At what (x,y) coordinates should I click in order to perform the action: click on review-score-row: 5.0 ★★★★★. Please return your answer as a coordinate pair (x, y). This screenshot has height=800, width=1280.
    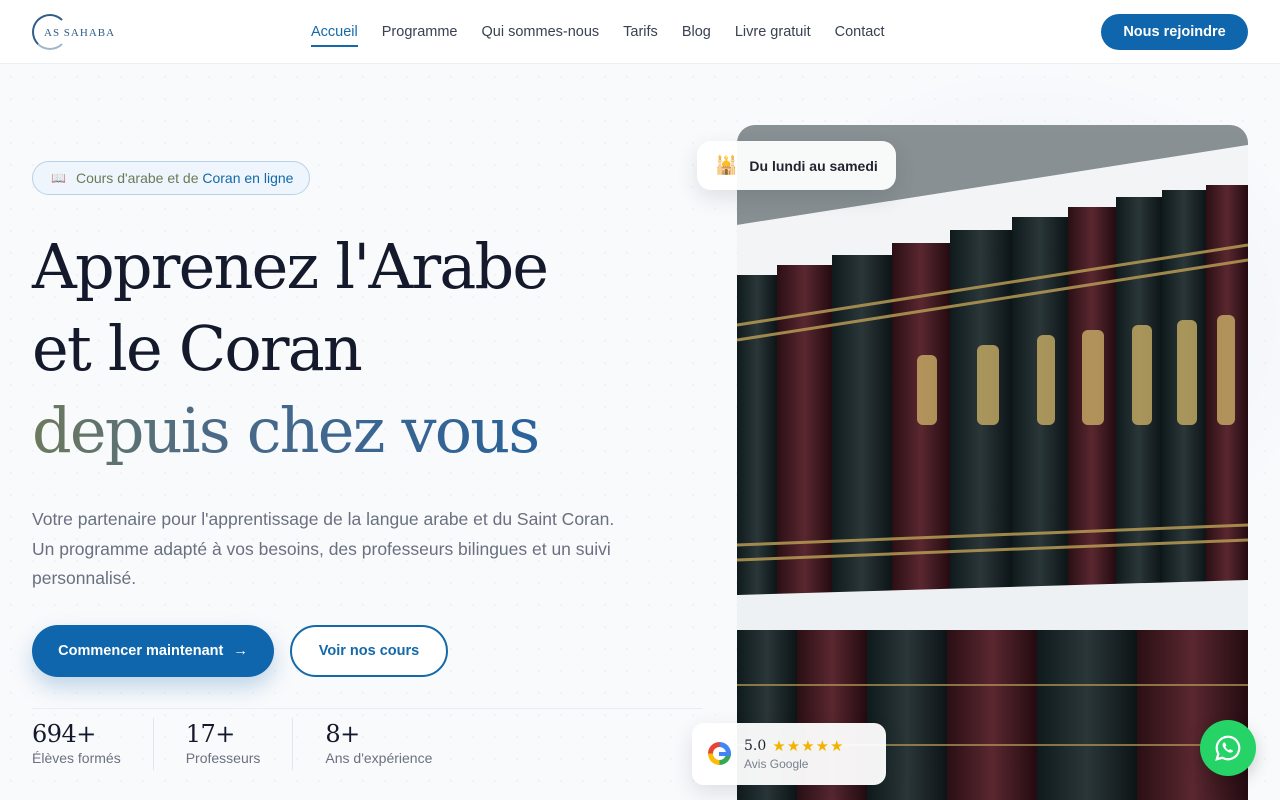
    Looking at the image, I should click on (794, 746).